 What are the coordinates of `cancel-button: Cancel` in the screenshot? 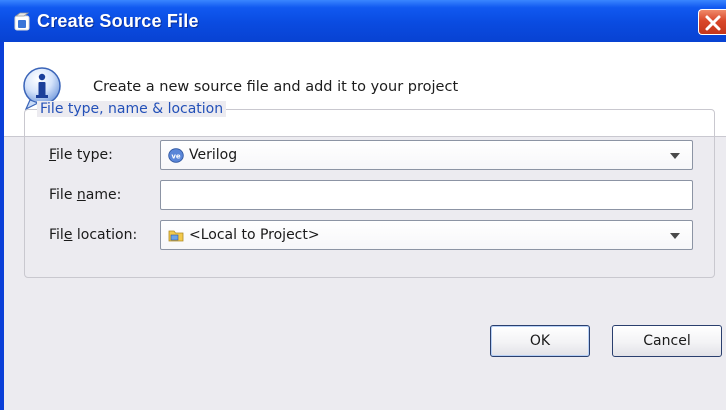 It's located at (667, 341).